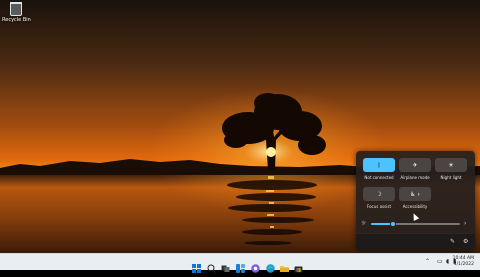 The image size is (480, 277). I want to click on night-light-icon: ☀, so click(451, 165).